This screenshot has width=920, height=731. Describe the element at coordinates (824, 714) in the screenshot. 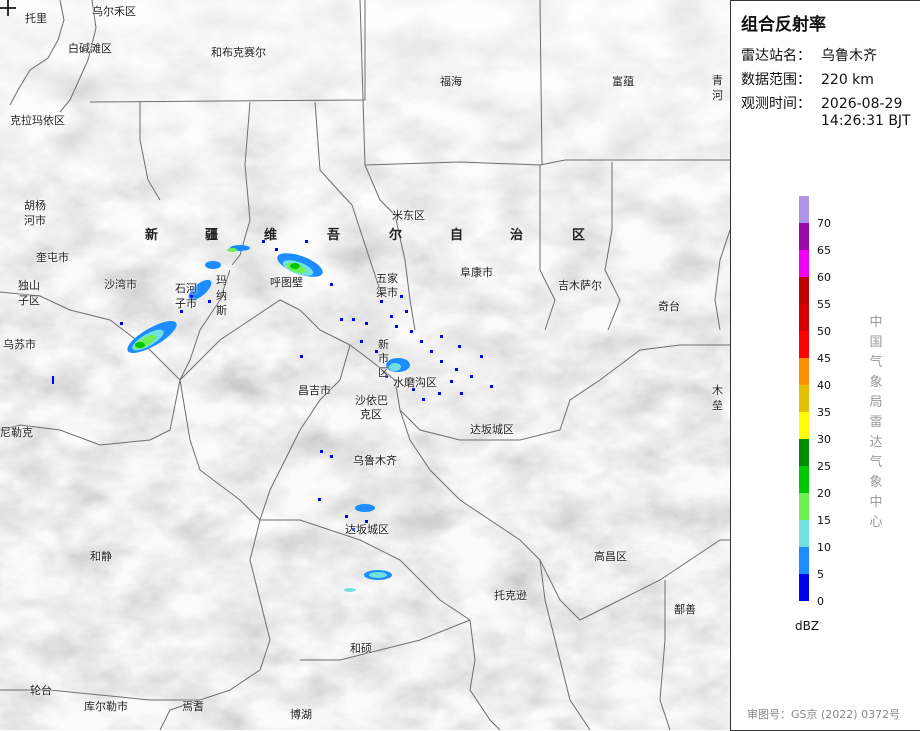

I see `map-approval-number: 审图号：GS京 (2022) 0372号` at that location.